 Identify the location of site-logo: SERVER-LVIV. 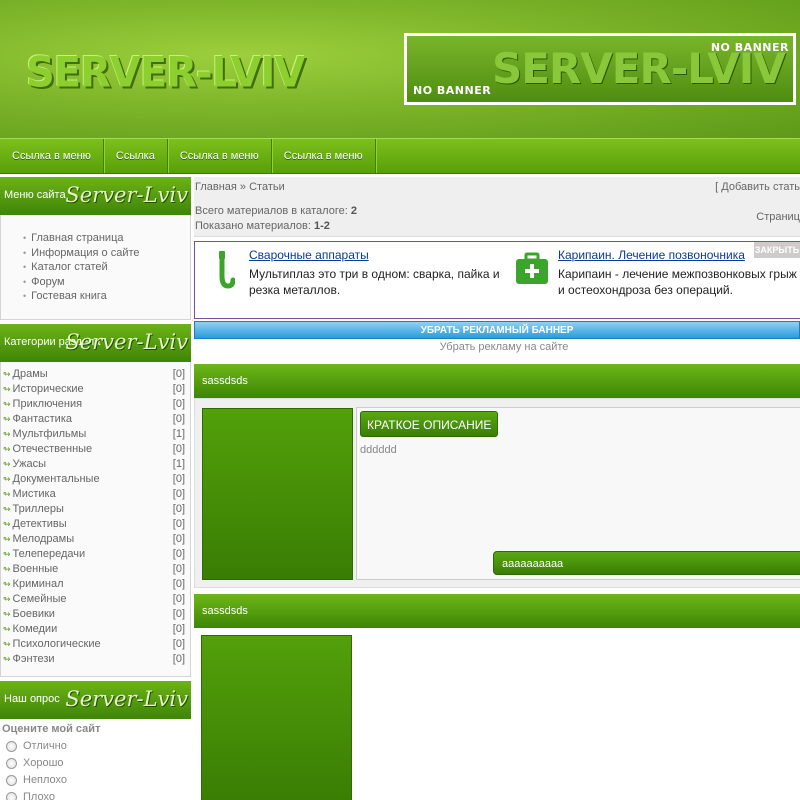
(165, 73).